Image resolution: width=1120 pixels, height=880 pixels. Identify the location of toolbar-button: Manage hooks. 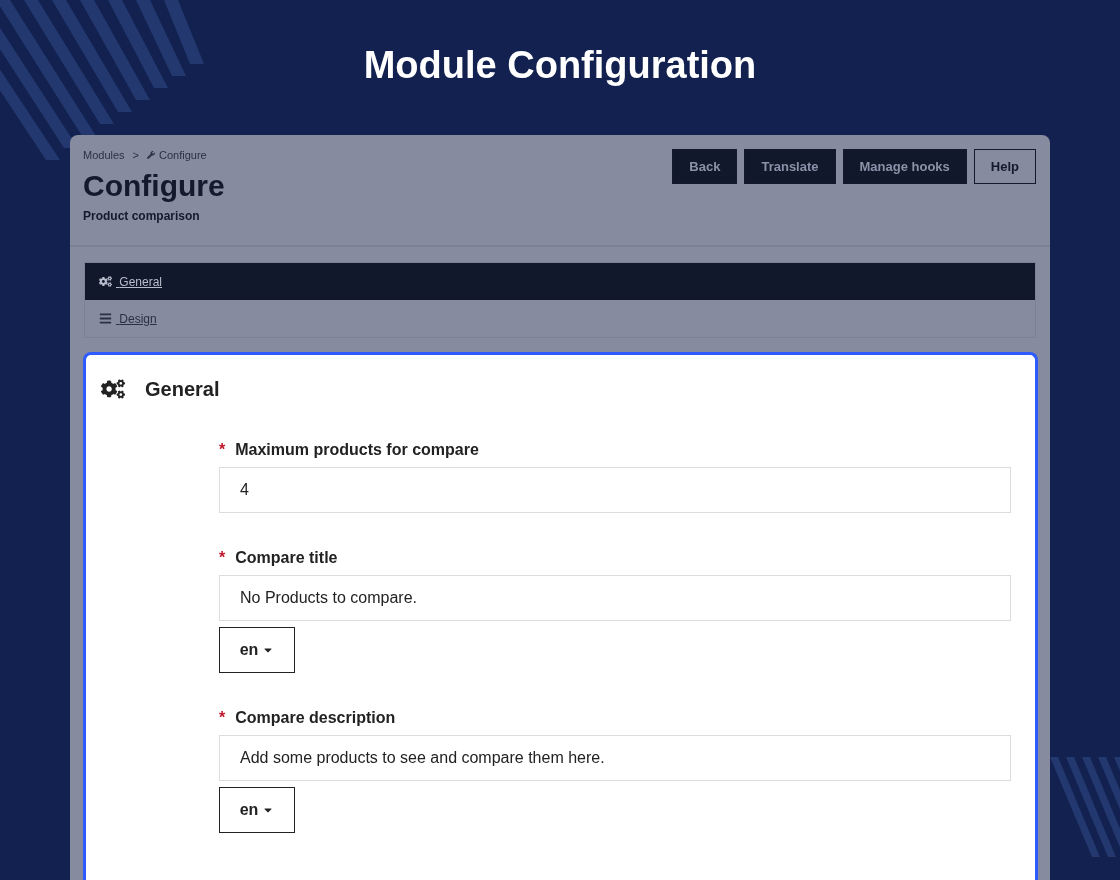
(904, 166).